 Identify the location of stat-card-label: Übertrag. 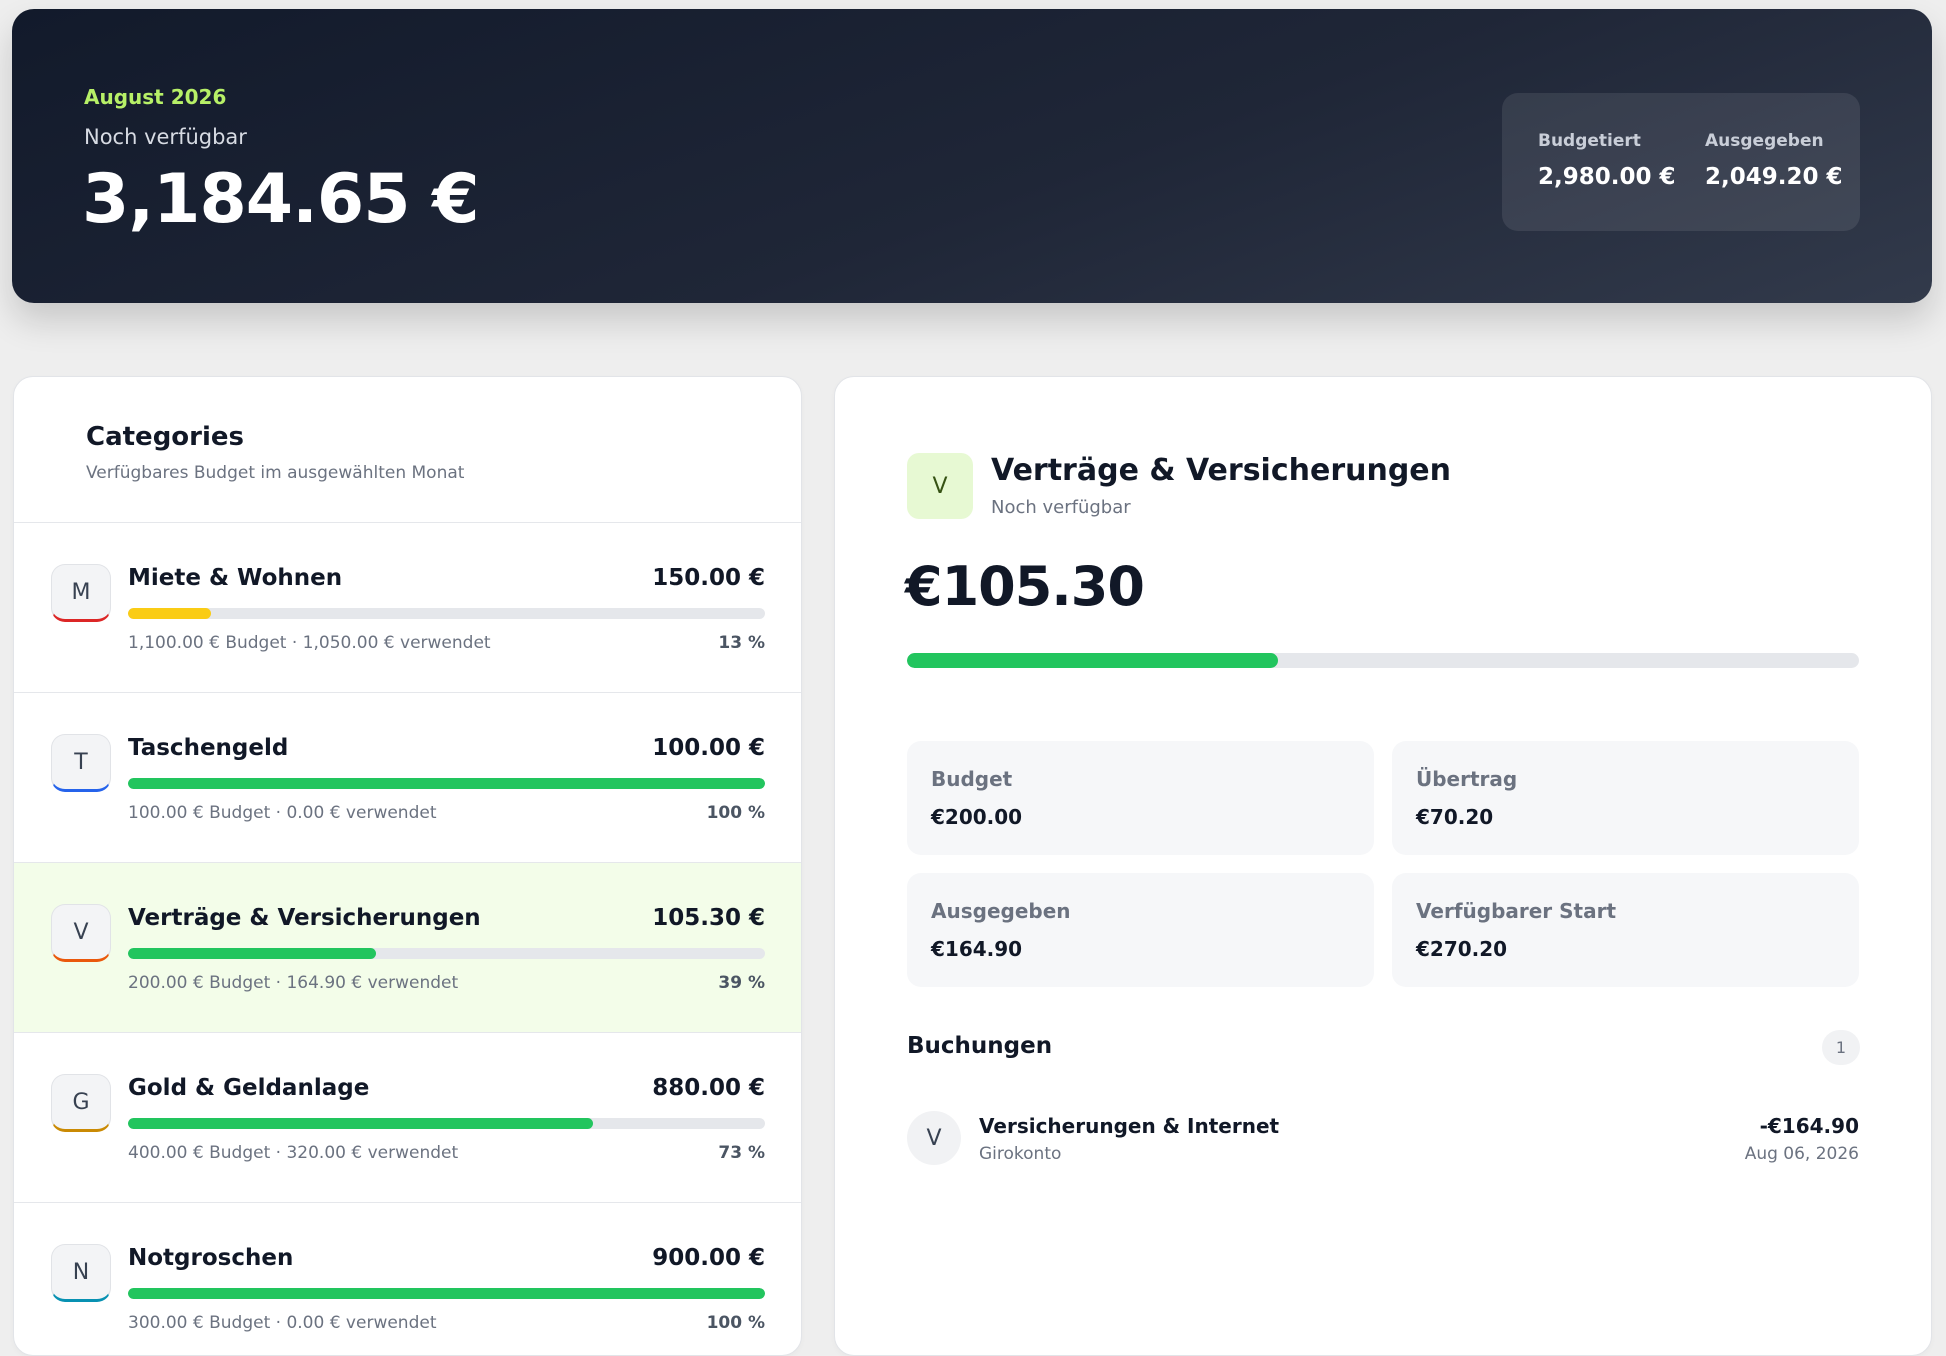
(1467, 779).